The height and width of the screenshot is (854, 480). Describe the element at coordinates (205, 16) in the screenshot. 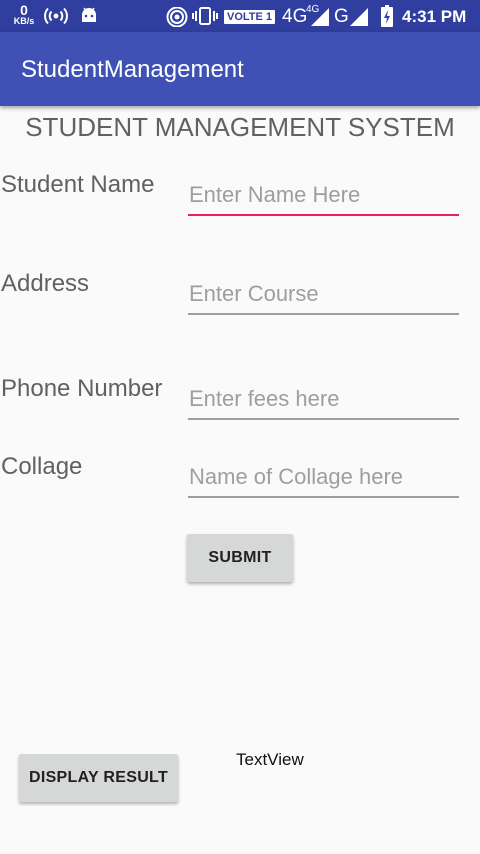

I see `vibrate-icon` at that location.